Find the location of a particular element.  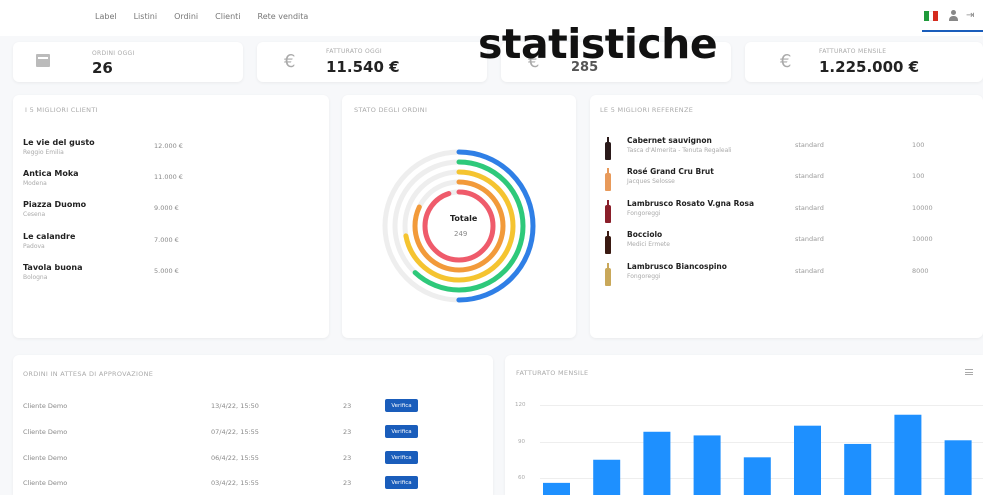

y-tick-label: 120 is located at coordinates (520, 405).